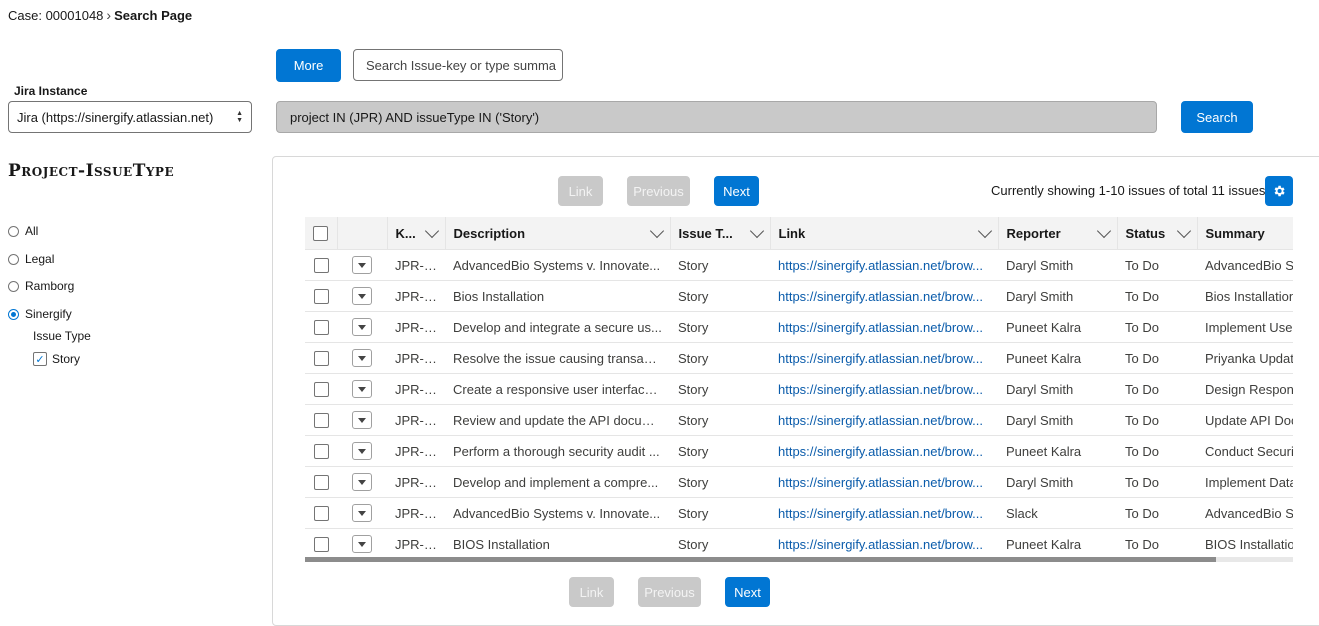 The height and width of the screenshot is (626, 1319). Describe the element at coordinates (48, 314) in the screenshot. I see `radio-label: Sinergify` at that location.